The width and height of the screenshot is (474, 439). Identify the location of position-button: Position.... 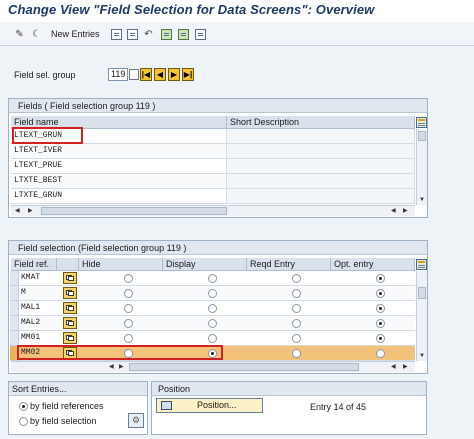
(209, 405).